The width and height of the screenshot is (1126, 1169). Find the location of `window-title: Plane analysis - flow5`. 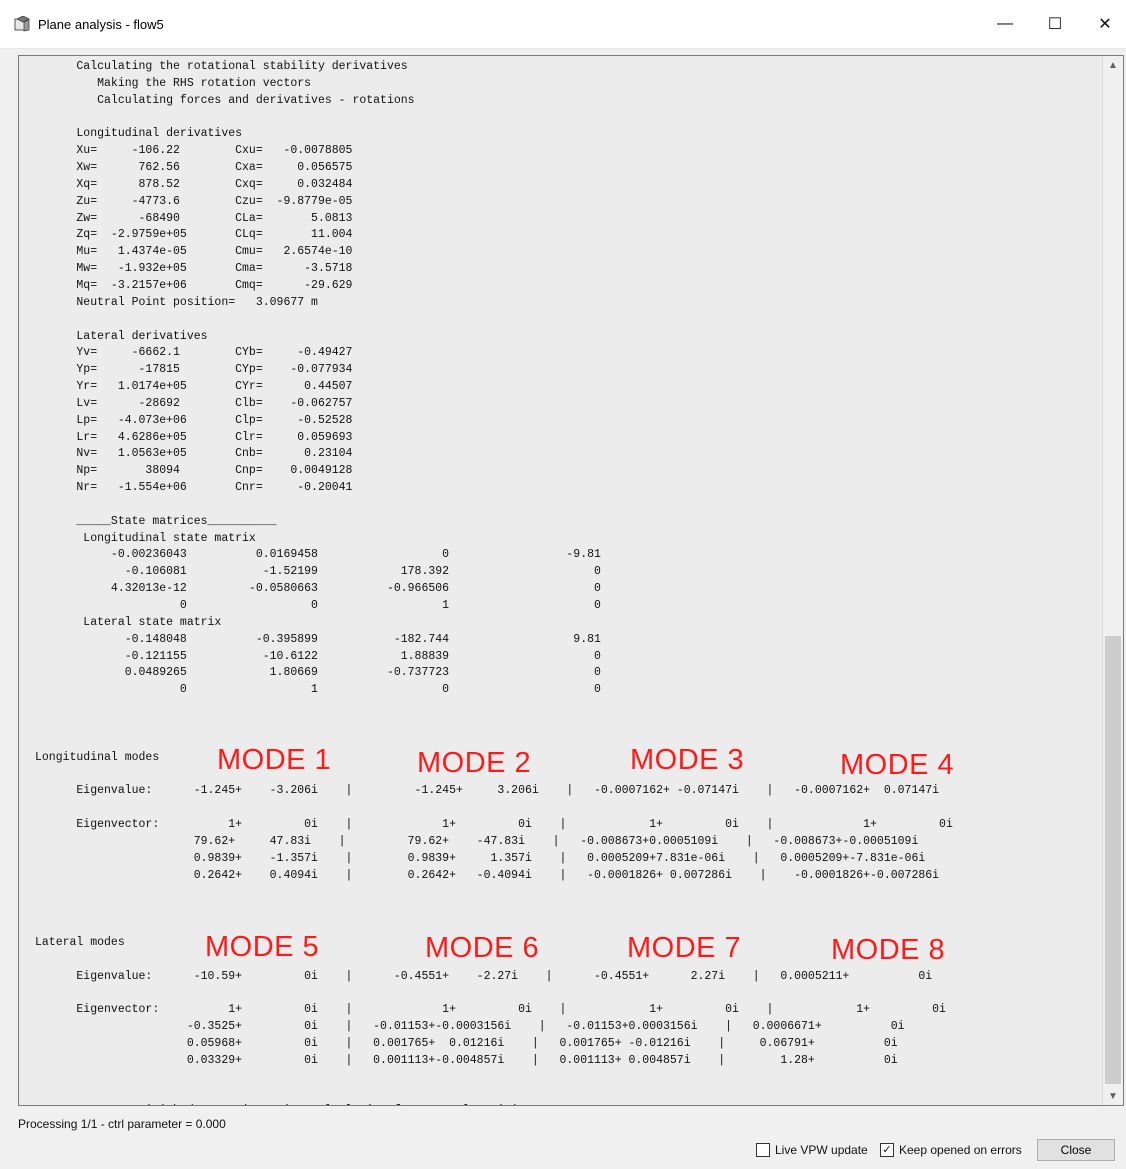

window-title: Plane analysis - flow5 is located at coordinates (101, 24).